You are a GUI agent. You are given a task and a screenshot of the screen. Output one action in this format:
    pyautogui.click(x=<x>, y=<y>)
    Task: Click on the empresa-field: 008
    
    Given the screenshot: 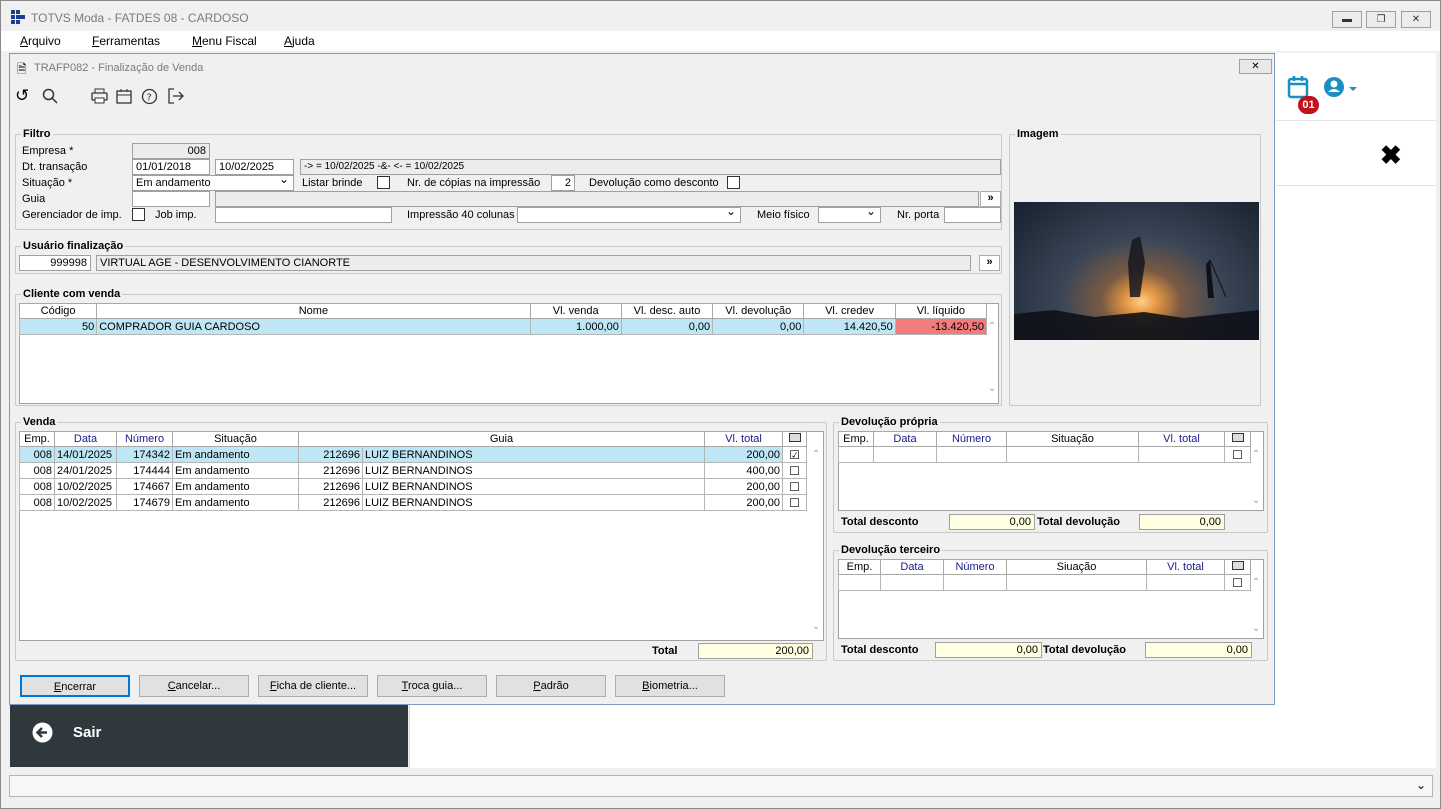 What is the action you would take?
    pyautogui.click(x=171, y=151)
    